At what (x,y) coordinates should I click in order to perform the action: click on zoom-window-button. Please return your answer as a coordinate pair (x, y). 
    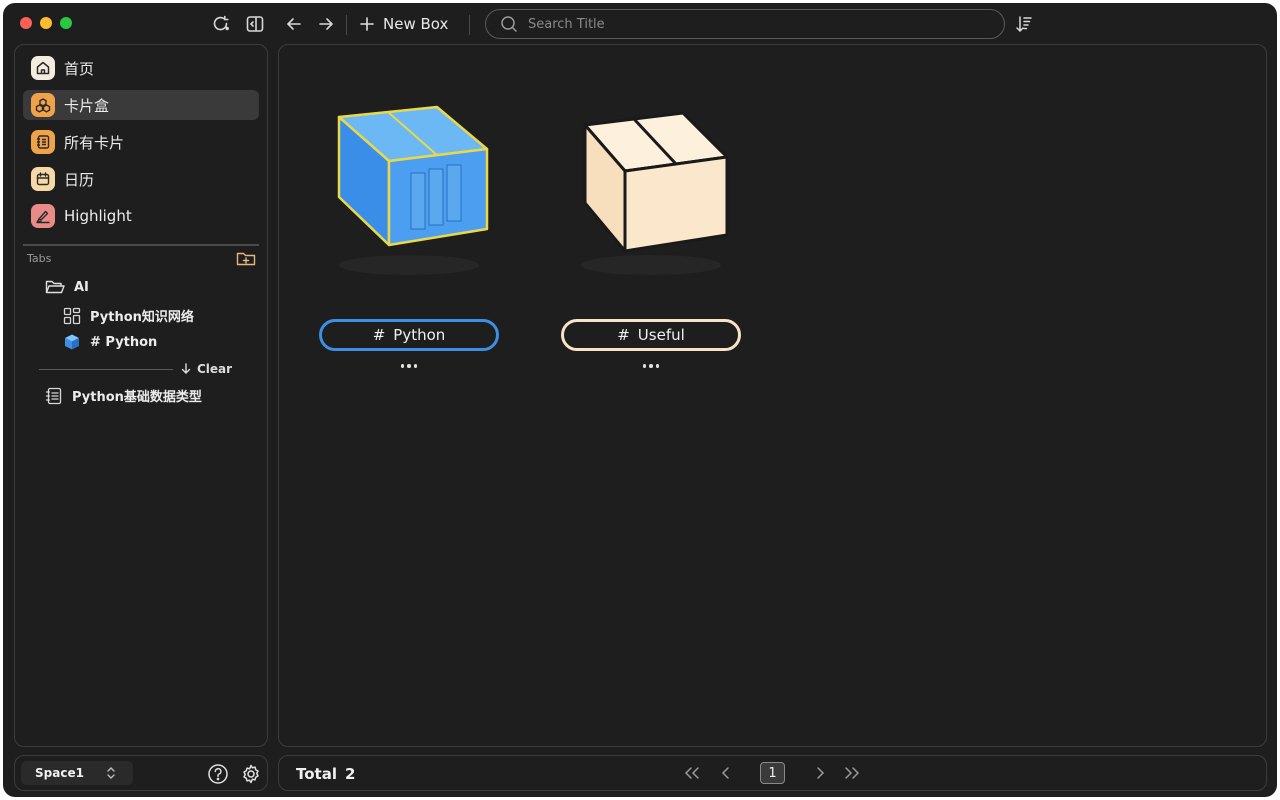
    Looking at the image, I should click on (66, 23).